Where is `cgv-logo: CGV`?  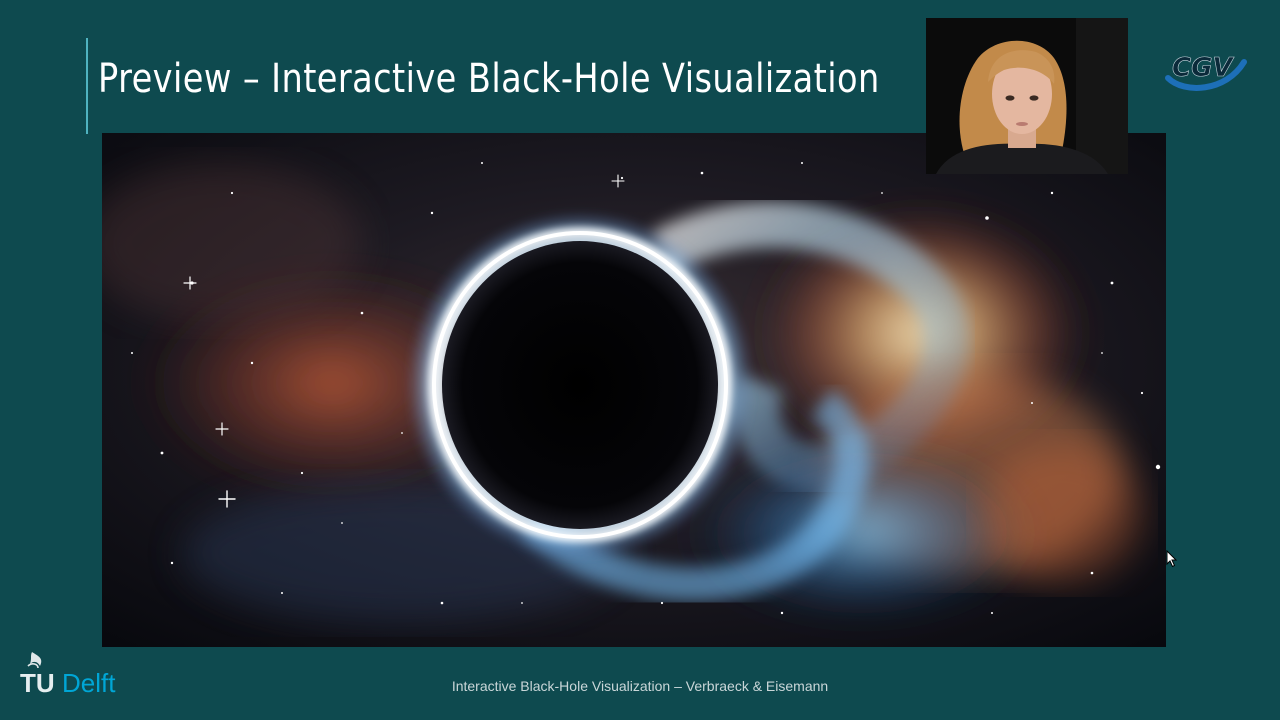
cgv-logo: CGV is located at coordinates (1206, 67).